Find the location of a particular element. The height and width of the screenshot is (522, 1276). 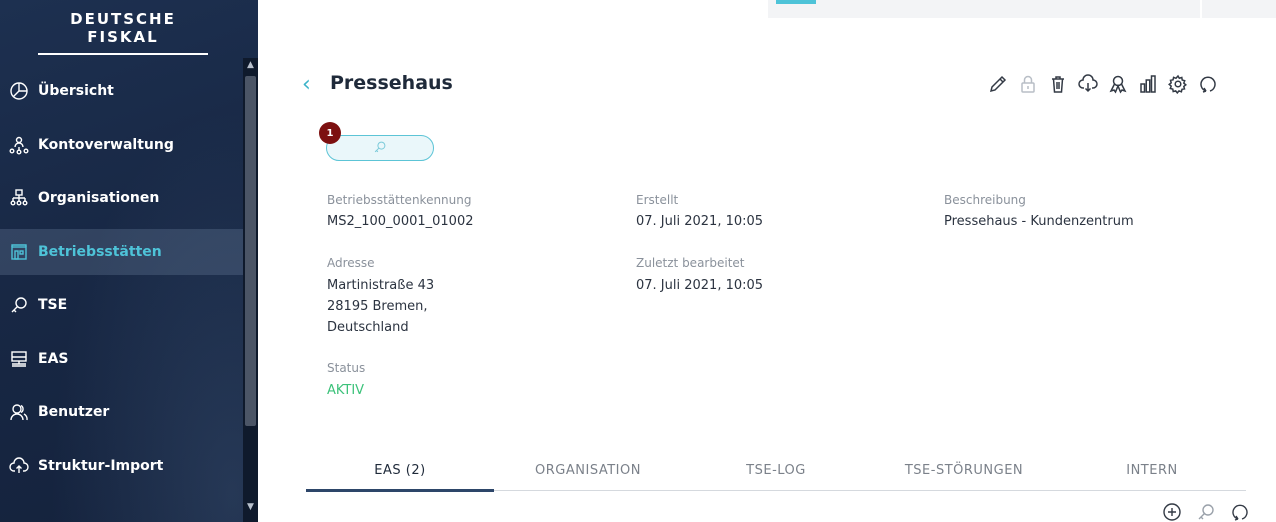

page-title: Pressehaus is located at coordinates (391, 83).